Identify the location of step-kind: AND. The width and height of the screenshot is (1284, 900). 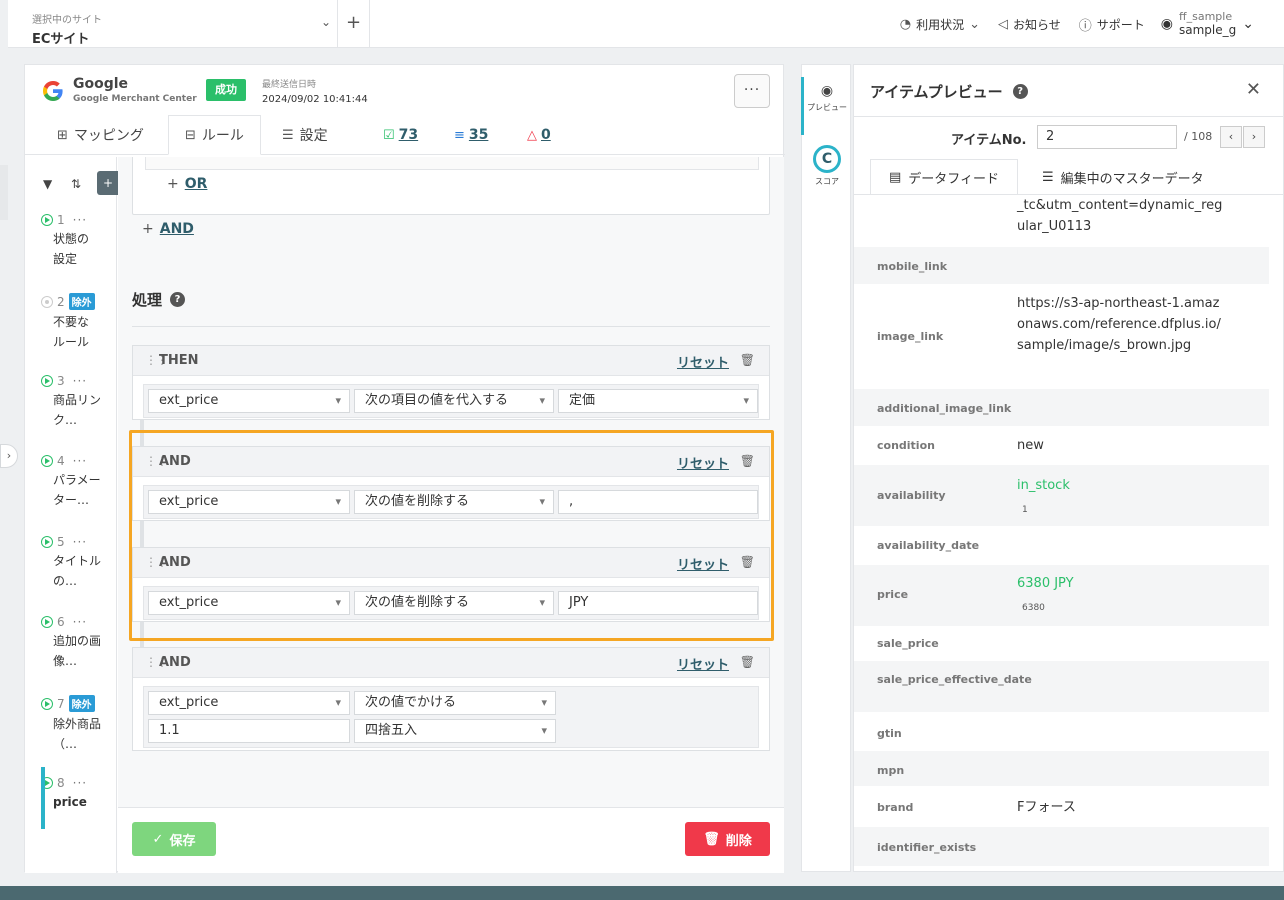
(175, 562).